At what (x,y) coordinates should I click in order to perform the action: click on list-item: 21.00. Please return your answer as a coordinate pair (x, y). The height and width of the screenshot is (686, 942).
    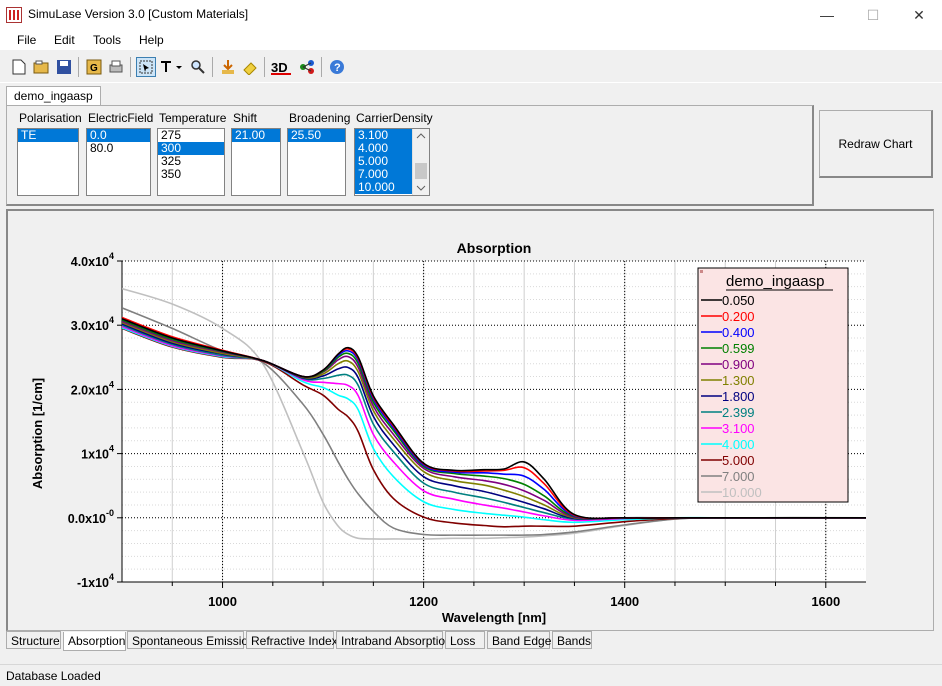
    Looking at the image, I should click on (256, 135).